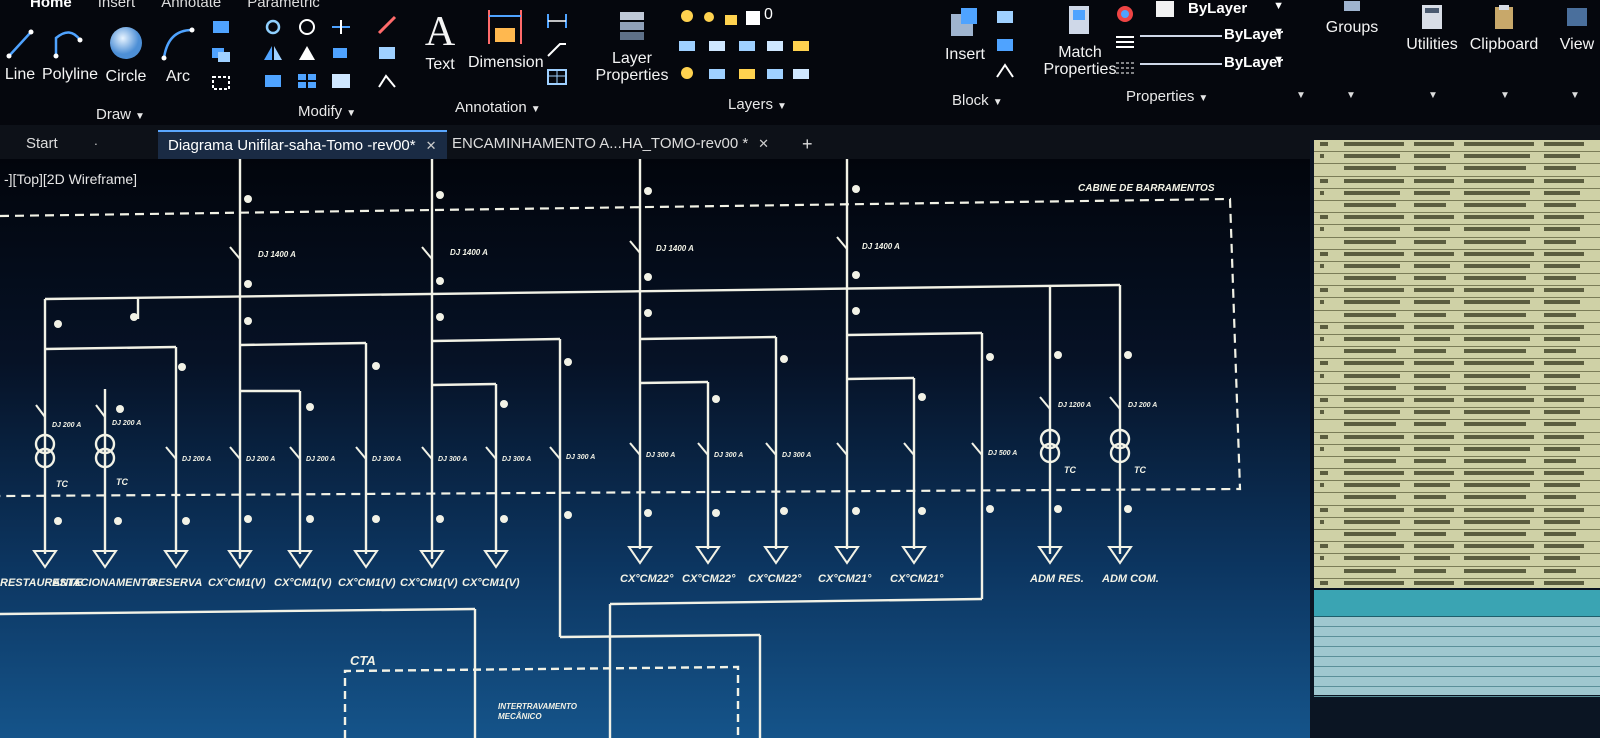  What do you see at coordinates (516, 459) in the screenshot?
I see `breaker-rating: DJ 300 A` at bounding box center [516, 459].